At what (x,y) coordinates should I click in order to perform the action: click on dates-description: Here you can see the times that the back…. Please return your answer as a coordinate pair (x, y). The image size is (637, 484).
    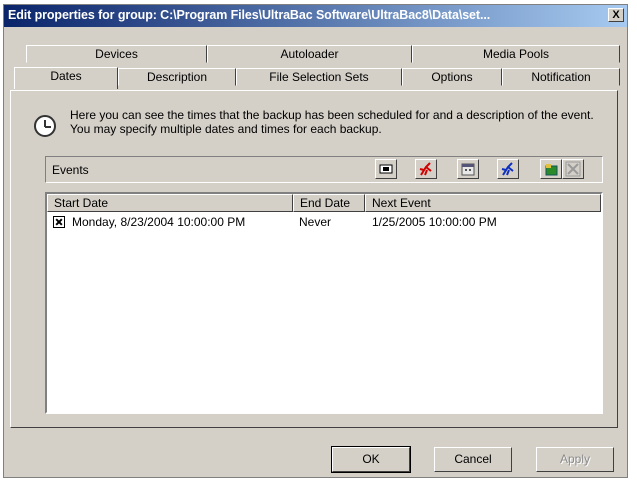
    Looking at the image, I should click on (332, 122).